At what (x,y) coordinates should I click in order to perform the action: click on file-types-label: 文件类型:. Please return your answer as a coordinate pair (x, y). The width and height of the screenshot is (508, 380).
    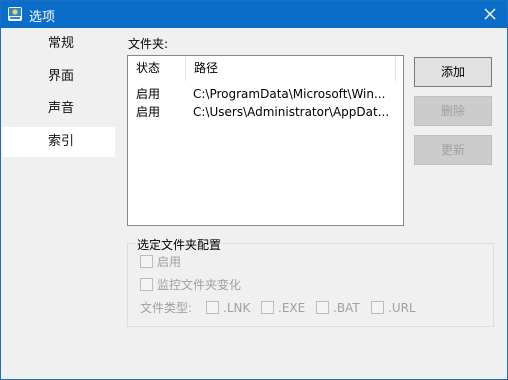
    Looking at the image, I should click on (166, 308).